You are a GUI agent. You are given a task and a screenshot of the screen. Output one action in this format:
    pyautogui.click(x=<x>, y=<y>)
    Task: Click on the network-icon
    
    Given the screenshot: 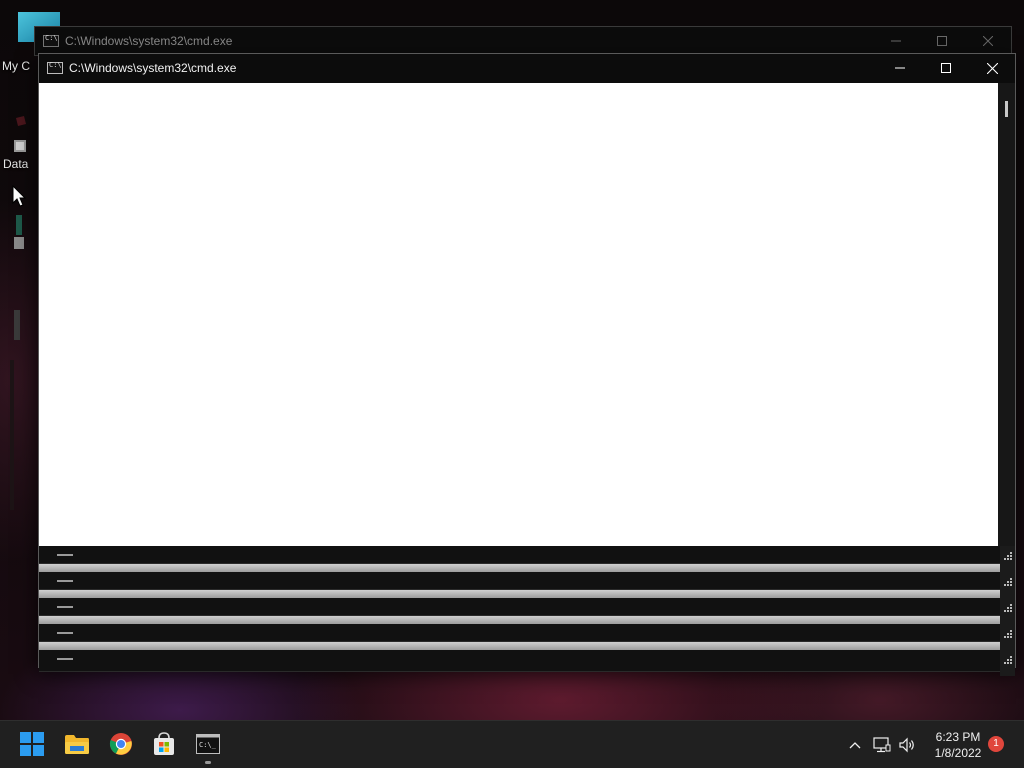 What is the action you would take?
    pyautogui.click(x=882, y=745)
    